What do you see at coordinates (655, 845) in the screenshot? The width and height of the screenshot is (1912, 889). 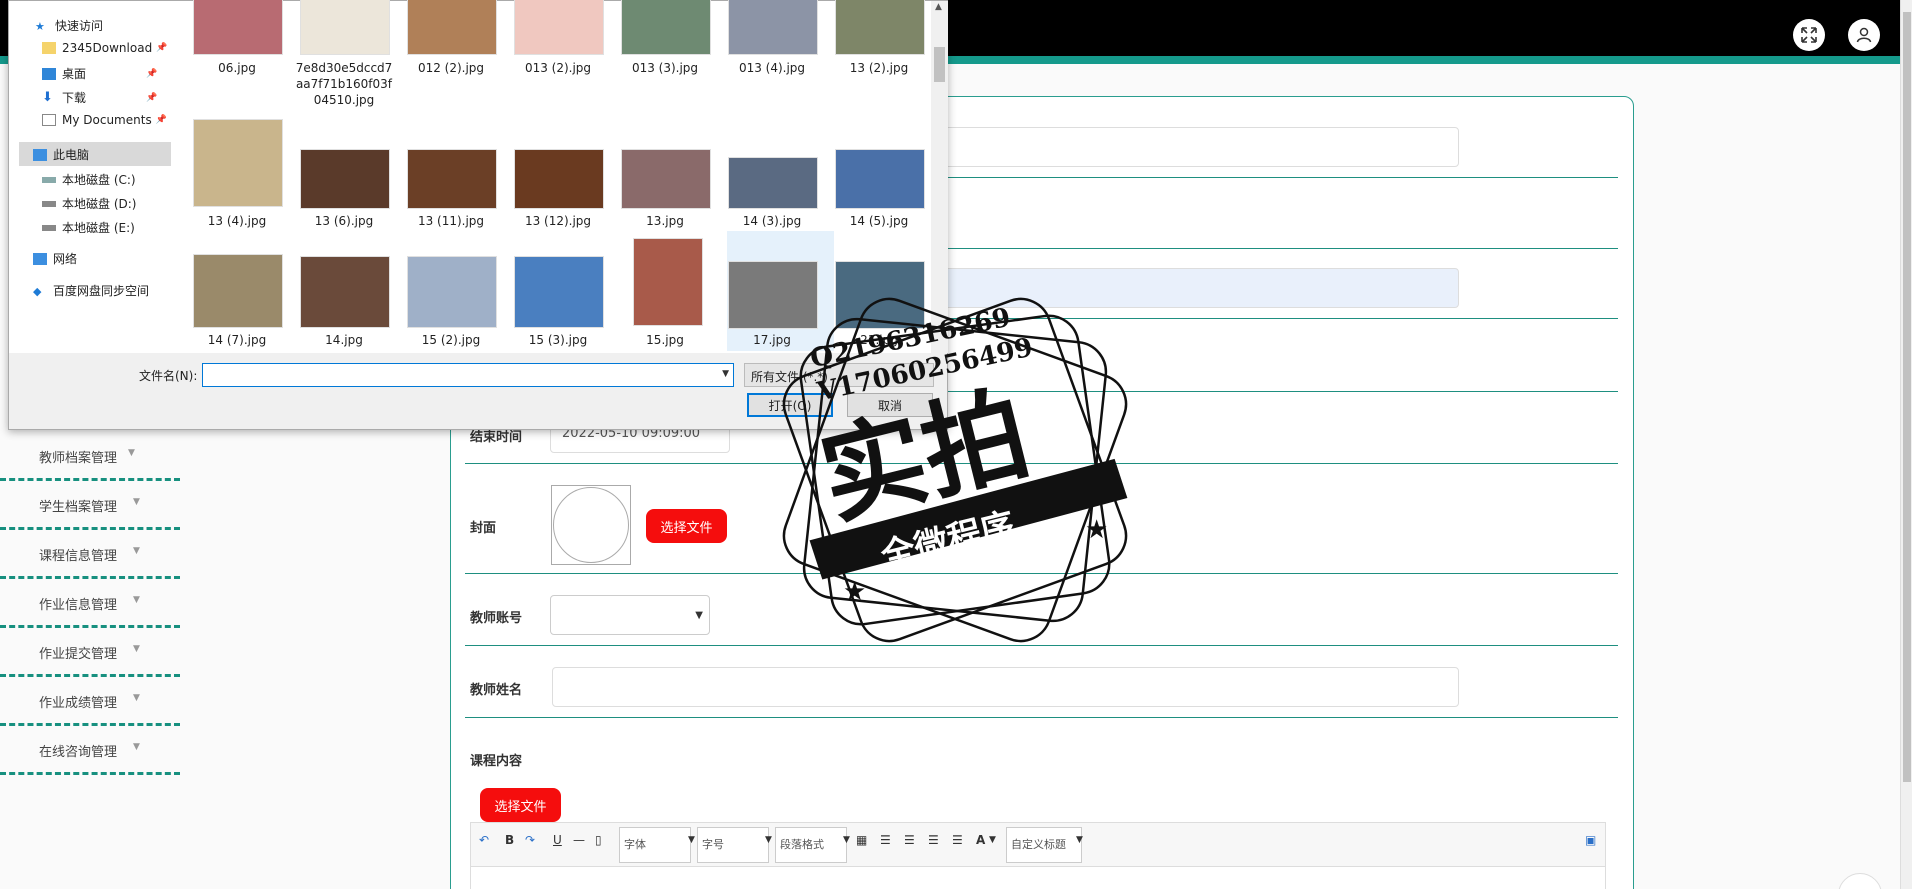 I see `font-select: 字体` at bounding box center [655, 845].